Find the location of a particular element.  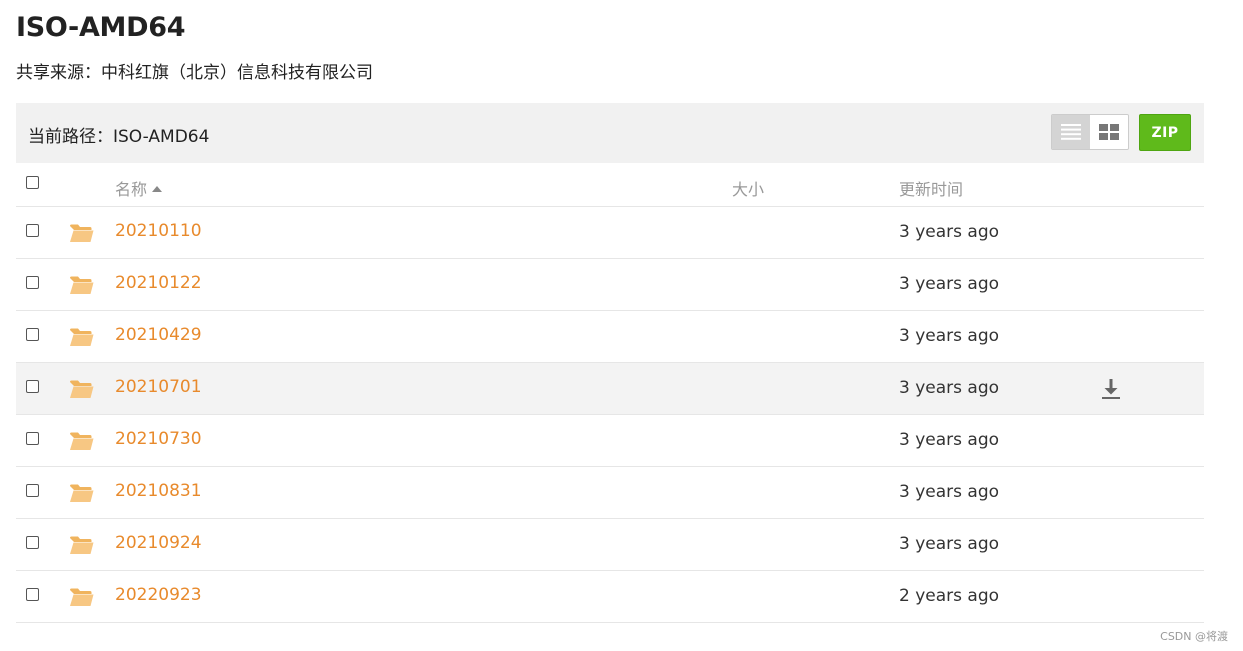

zip-download-button: ZIP is located at coordinates (1165, 132).